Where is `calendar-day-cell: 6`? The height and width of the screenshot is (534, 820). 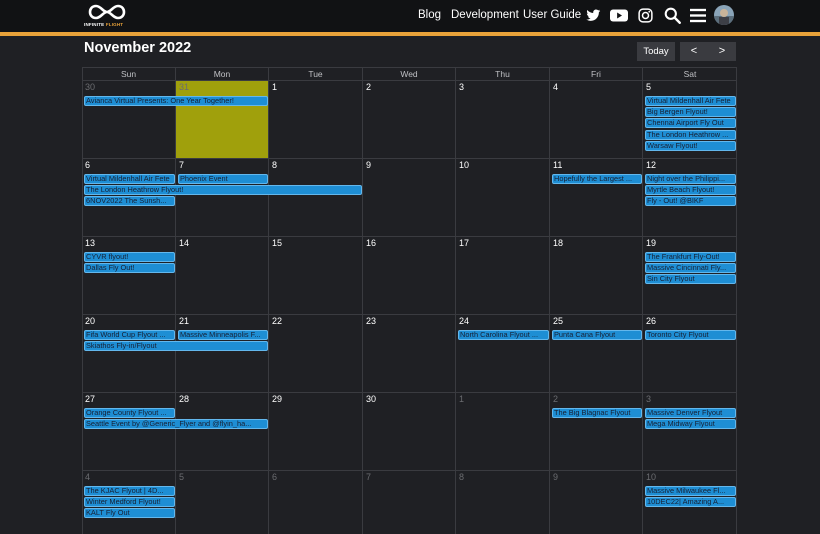
calendar-day-cell: 6 is located at coordinates (316, 502).